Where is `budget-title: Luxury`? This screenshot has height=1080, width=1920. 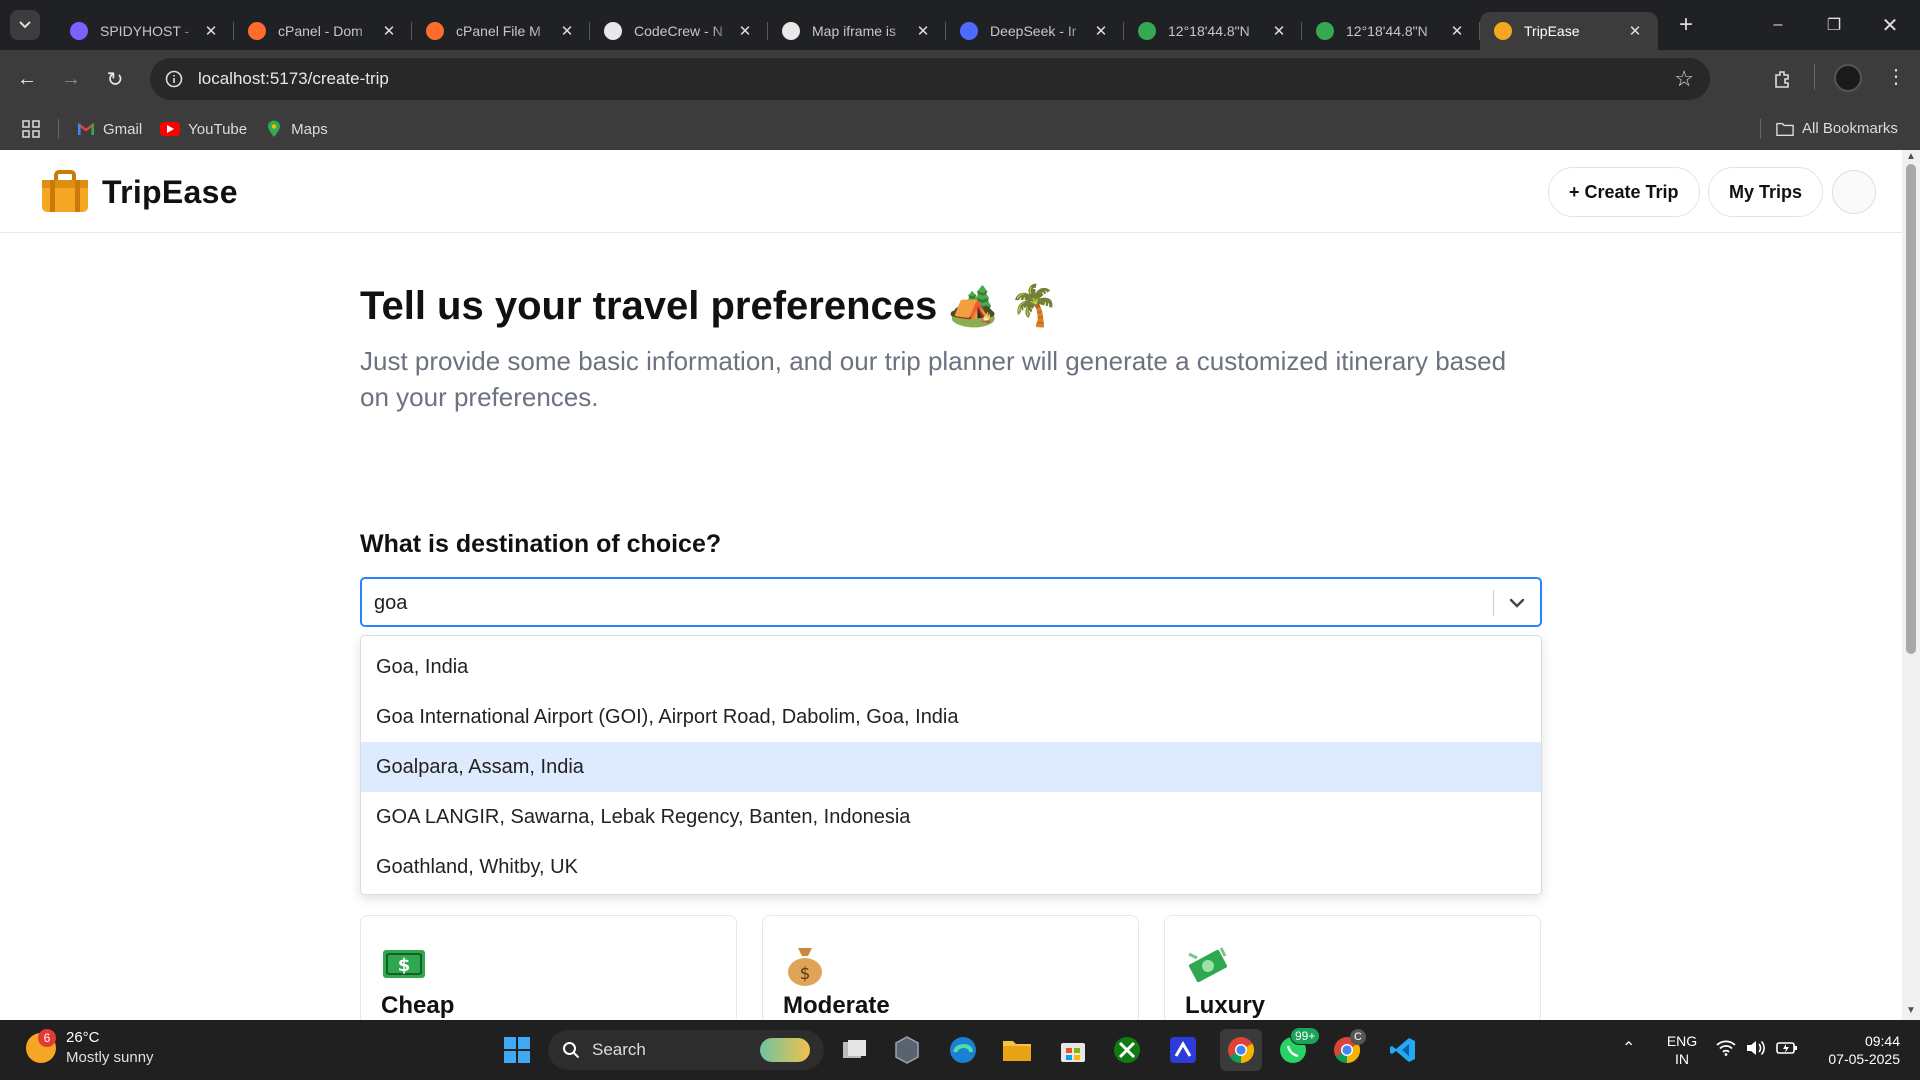 budget-title: Luxury is located at coordinates (1225, 1005).